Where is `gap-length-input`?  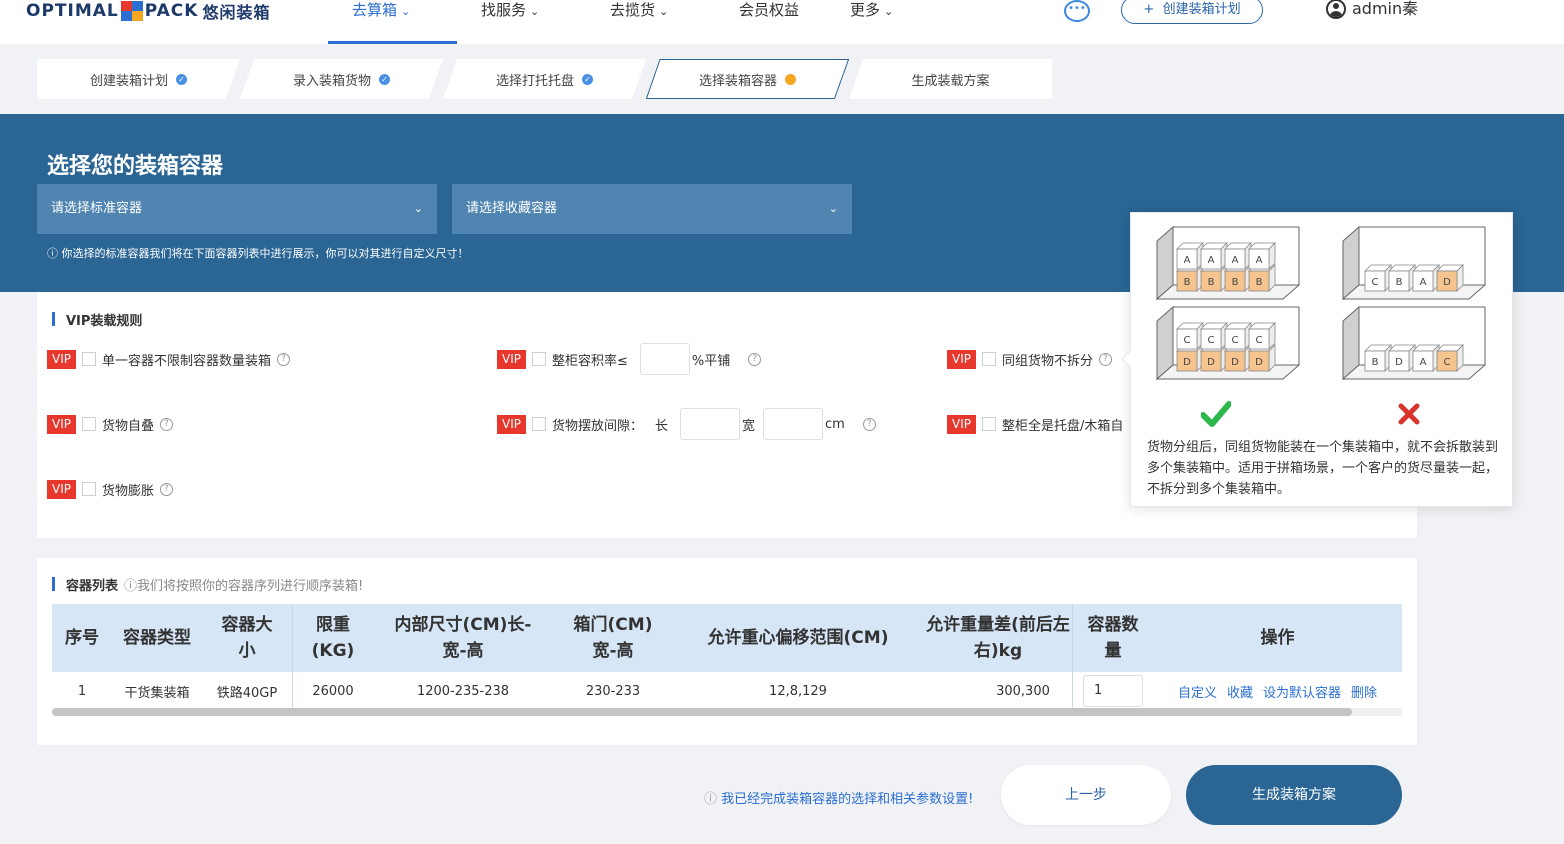 gap-length-input is located at coordinates (710, 424).